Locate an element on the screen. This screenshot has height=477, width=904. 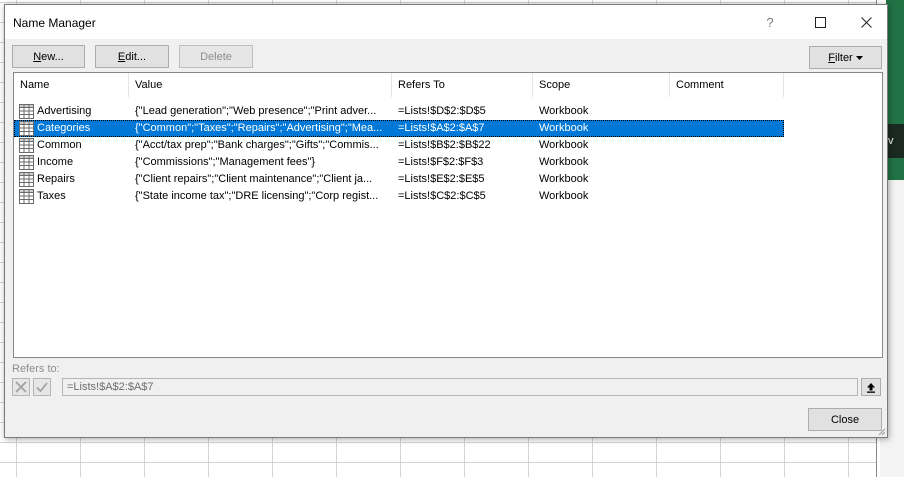
close-icon is located at coordinates (866, 22).